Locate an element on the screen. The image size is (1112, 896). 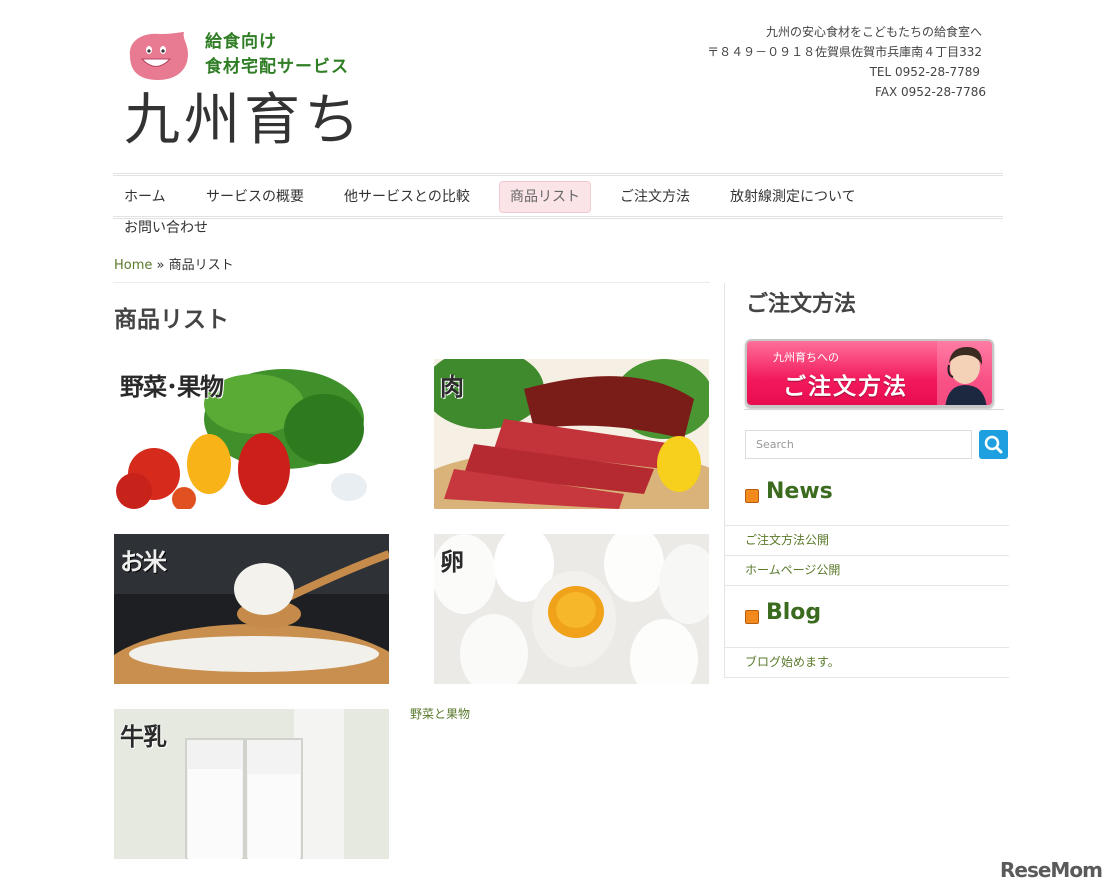
product-eggs: 卵 is located at coordinates (571, 609).